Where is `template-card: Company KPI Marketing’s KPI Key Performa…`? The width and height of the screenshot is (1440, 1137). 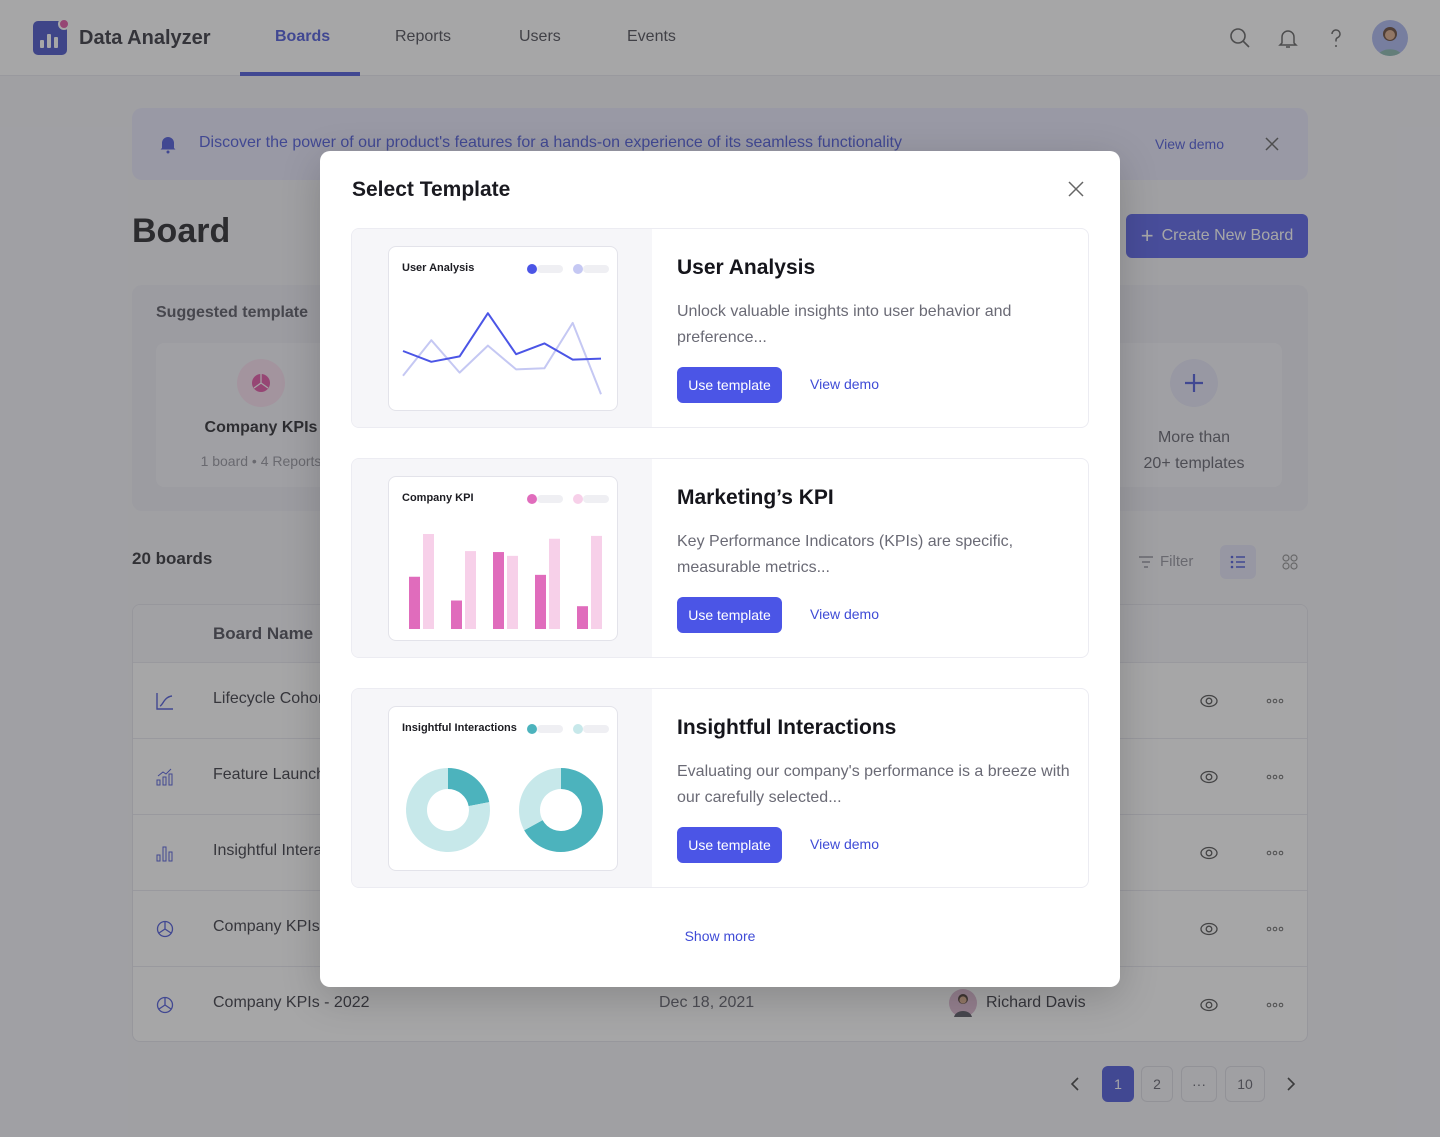 template-card: Company KPI Marketing’s KPI Key Performa… is located at coordinates (720, 558).